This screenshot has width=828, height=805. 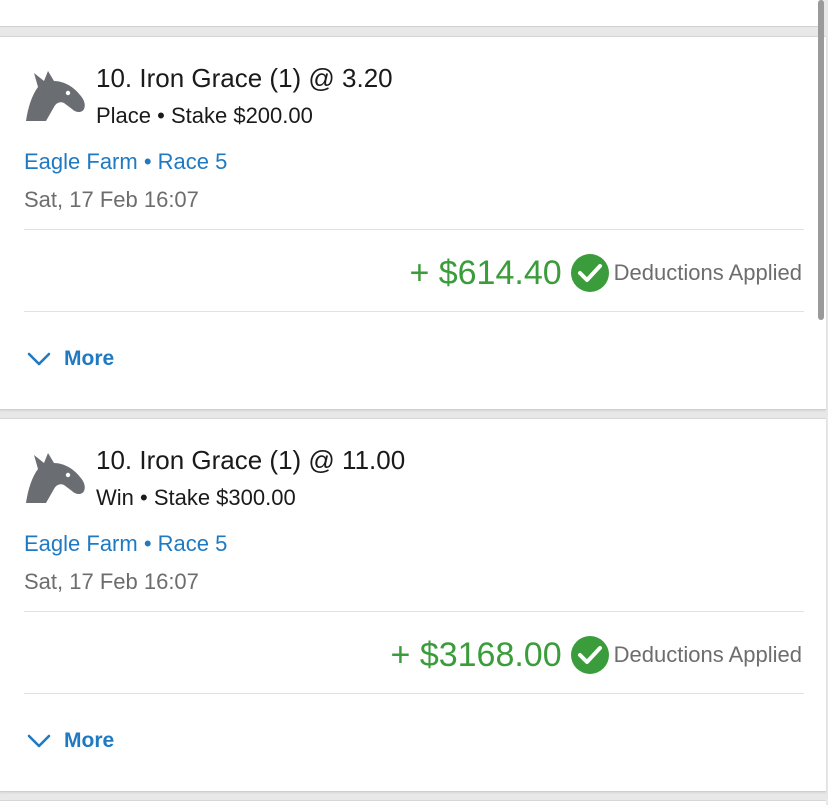 What do you see at coordinates (476, 654) in the screenshot?
I see `payout-amount: + $3168.00` at bounding box center [476, 654].